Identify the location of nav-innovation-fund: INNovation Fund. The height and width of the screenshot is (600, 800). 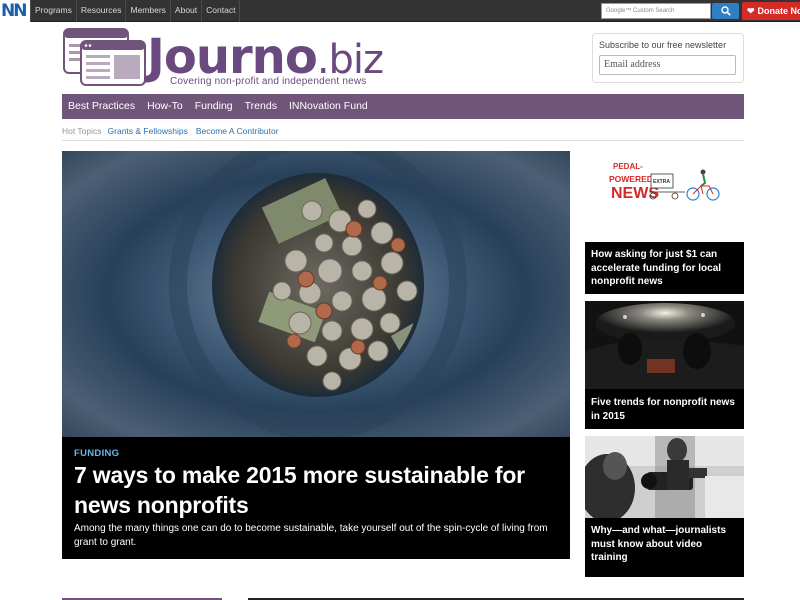
(328, 106).